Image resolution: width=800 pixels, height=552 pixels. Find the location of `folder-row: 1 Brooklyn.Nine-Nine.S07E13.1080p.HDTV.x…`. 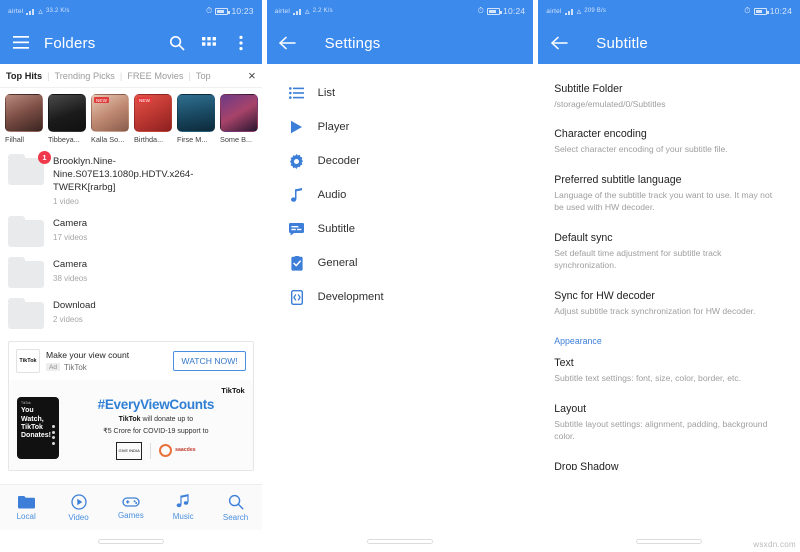

folder-row: 1 Brooklyn.Nine-Nine.S07E13.1080p.HDTV.x… is located at coordinates (131, 181).